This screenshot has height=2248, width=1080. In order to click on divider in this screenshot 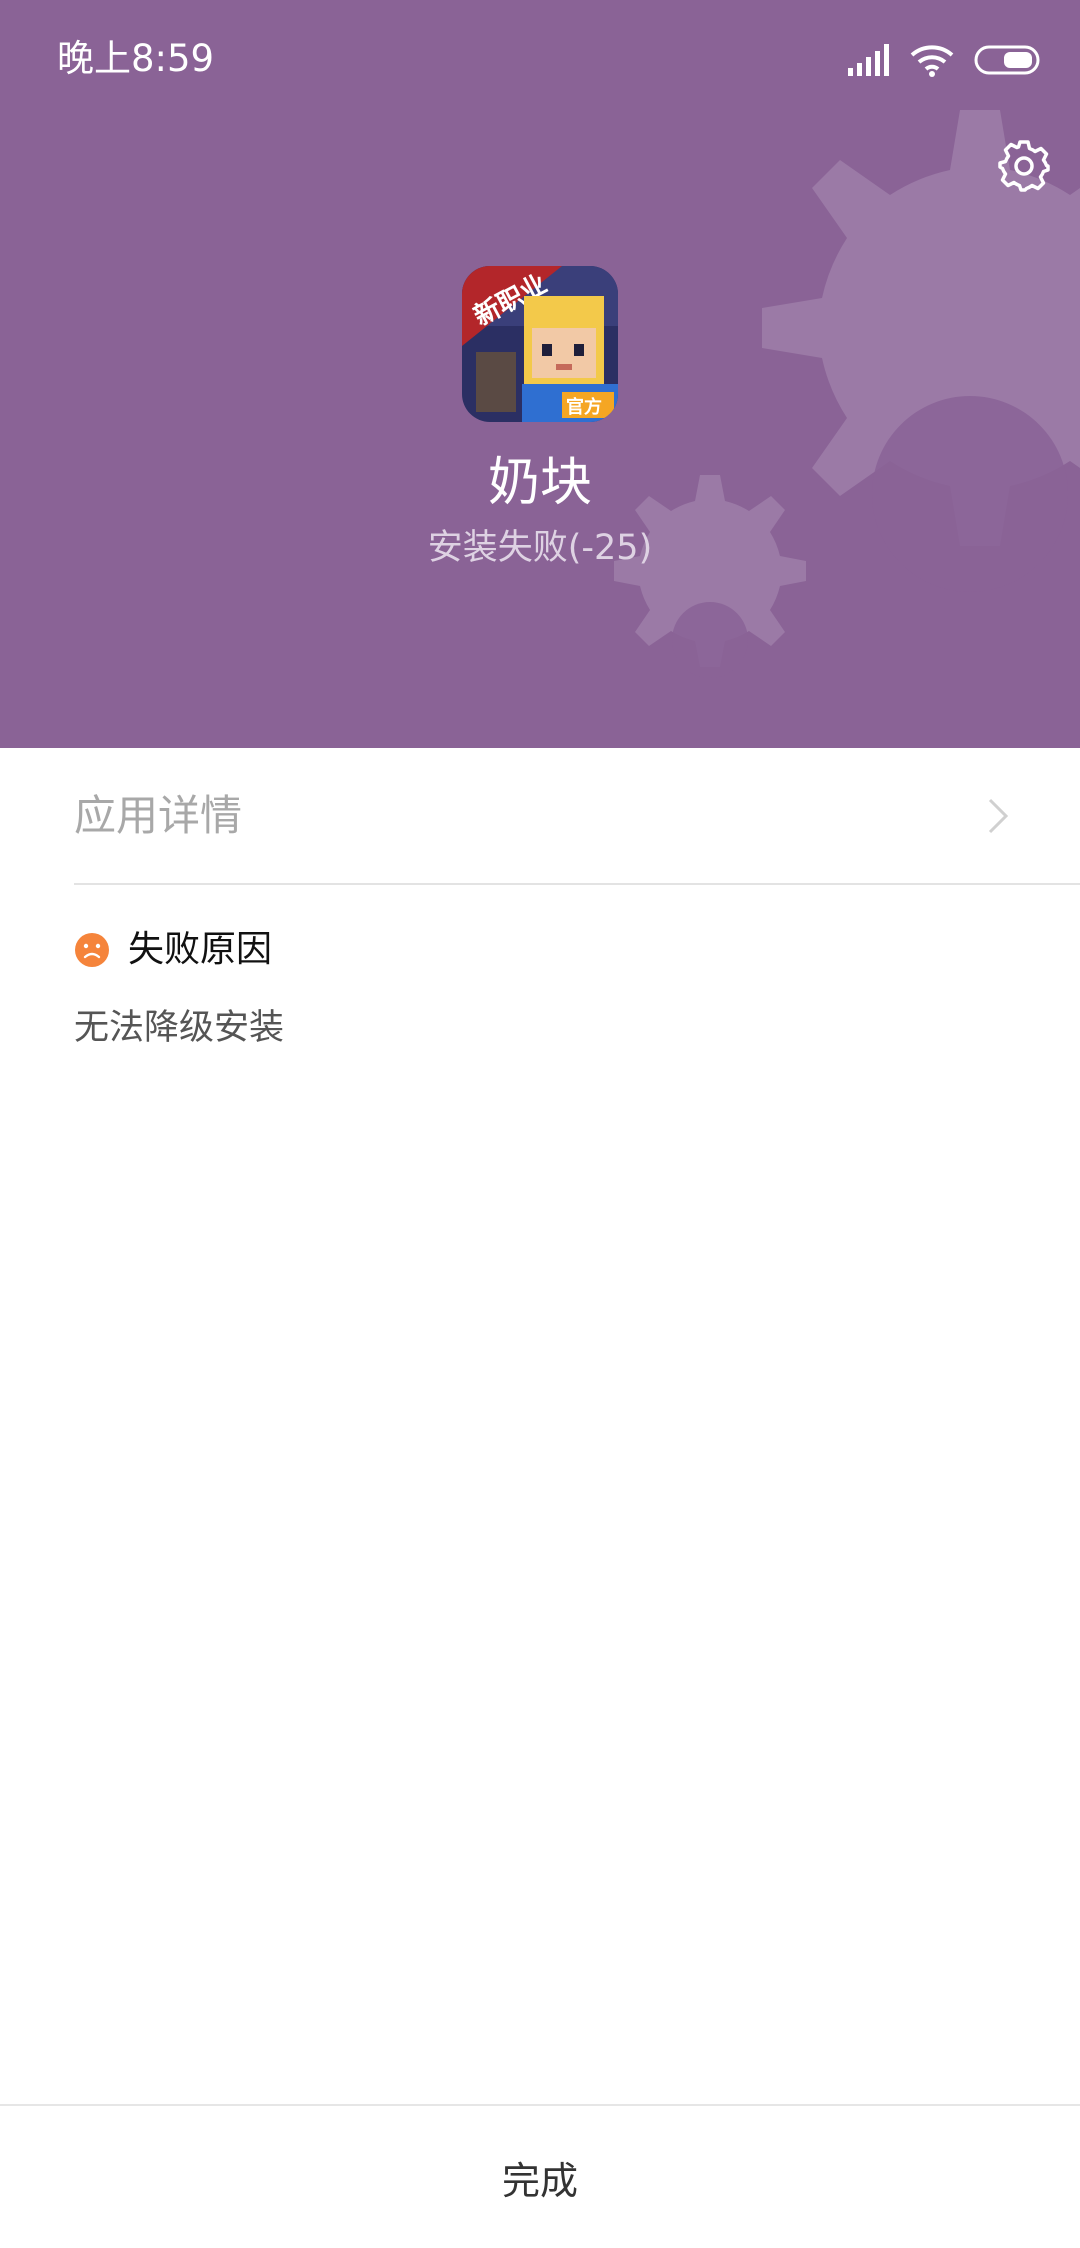, I will do `click(577, 884)`.